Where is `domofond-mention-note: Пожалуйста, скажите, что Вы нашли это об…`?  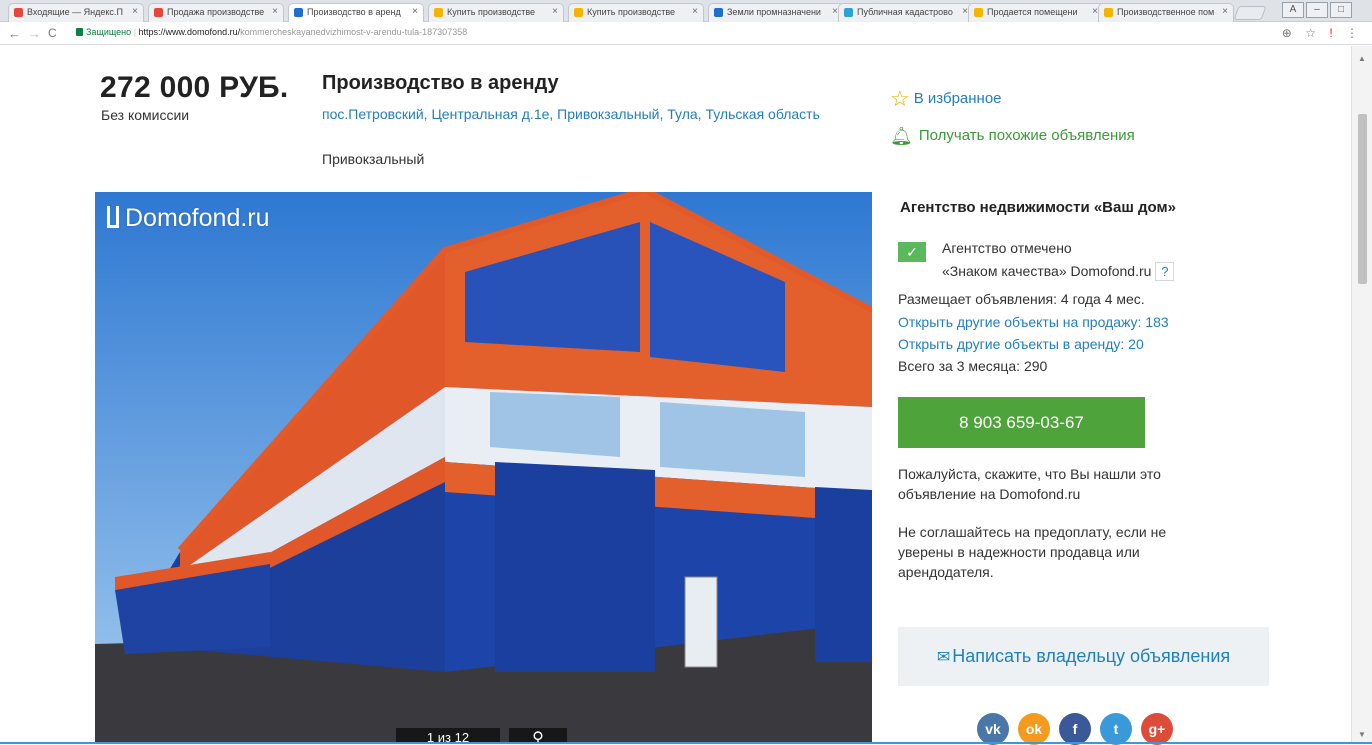 domofond-mention-note: Пожалуйста, скажите, что Вы нашли это об… is located at coordinates (1029, 484).